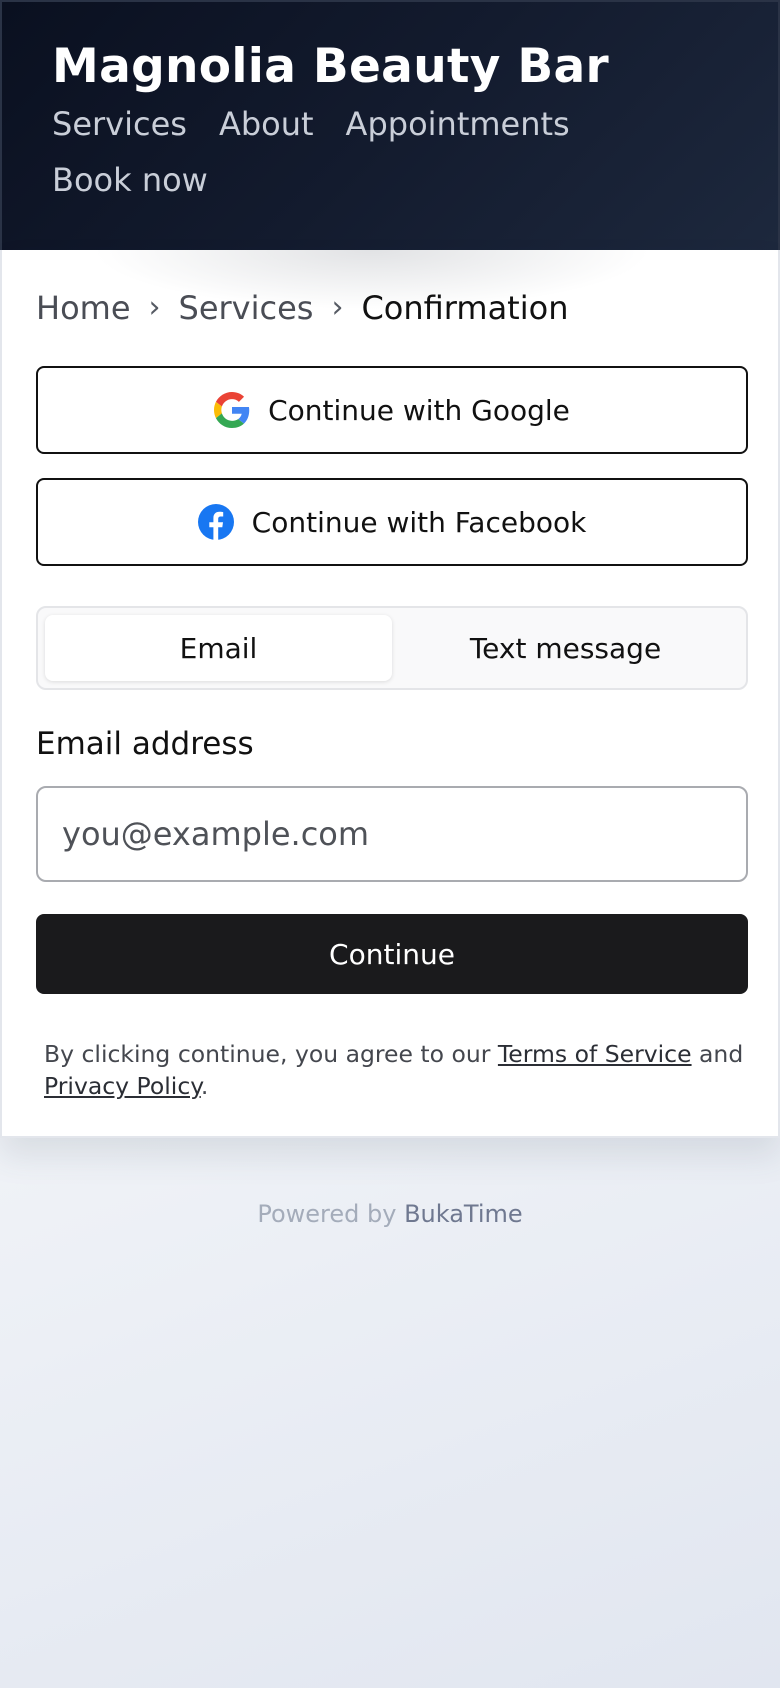 The height and width of the screenshot is (1688, 780). I want to click on breadcrumb-current: Confirmation, so click(465, 308).